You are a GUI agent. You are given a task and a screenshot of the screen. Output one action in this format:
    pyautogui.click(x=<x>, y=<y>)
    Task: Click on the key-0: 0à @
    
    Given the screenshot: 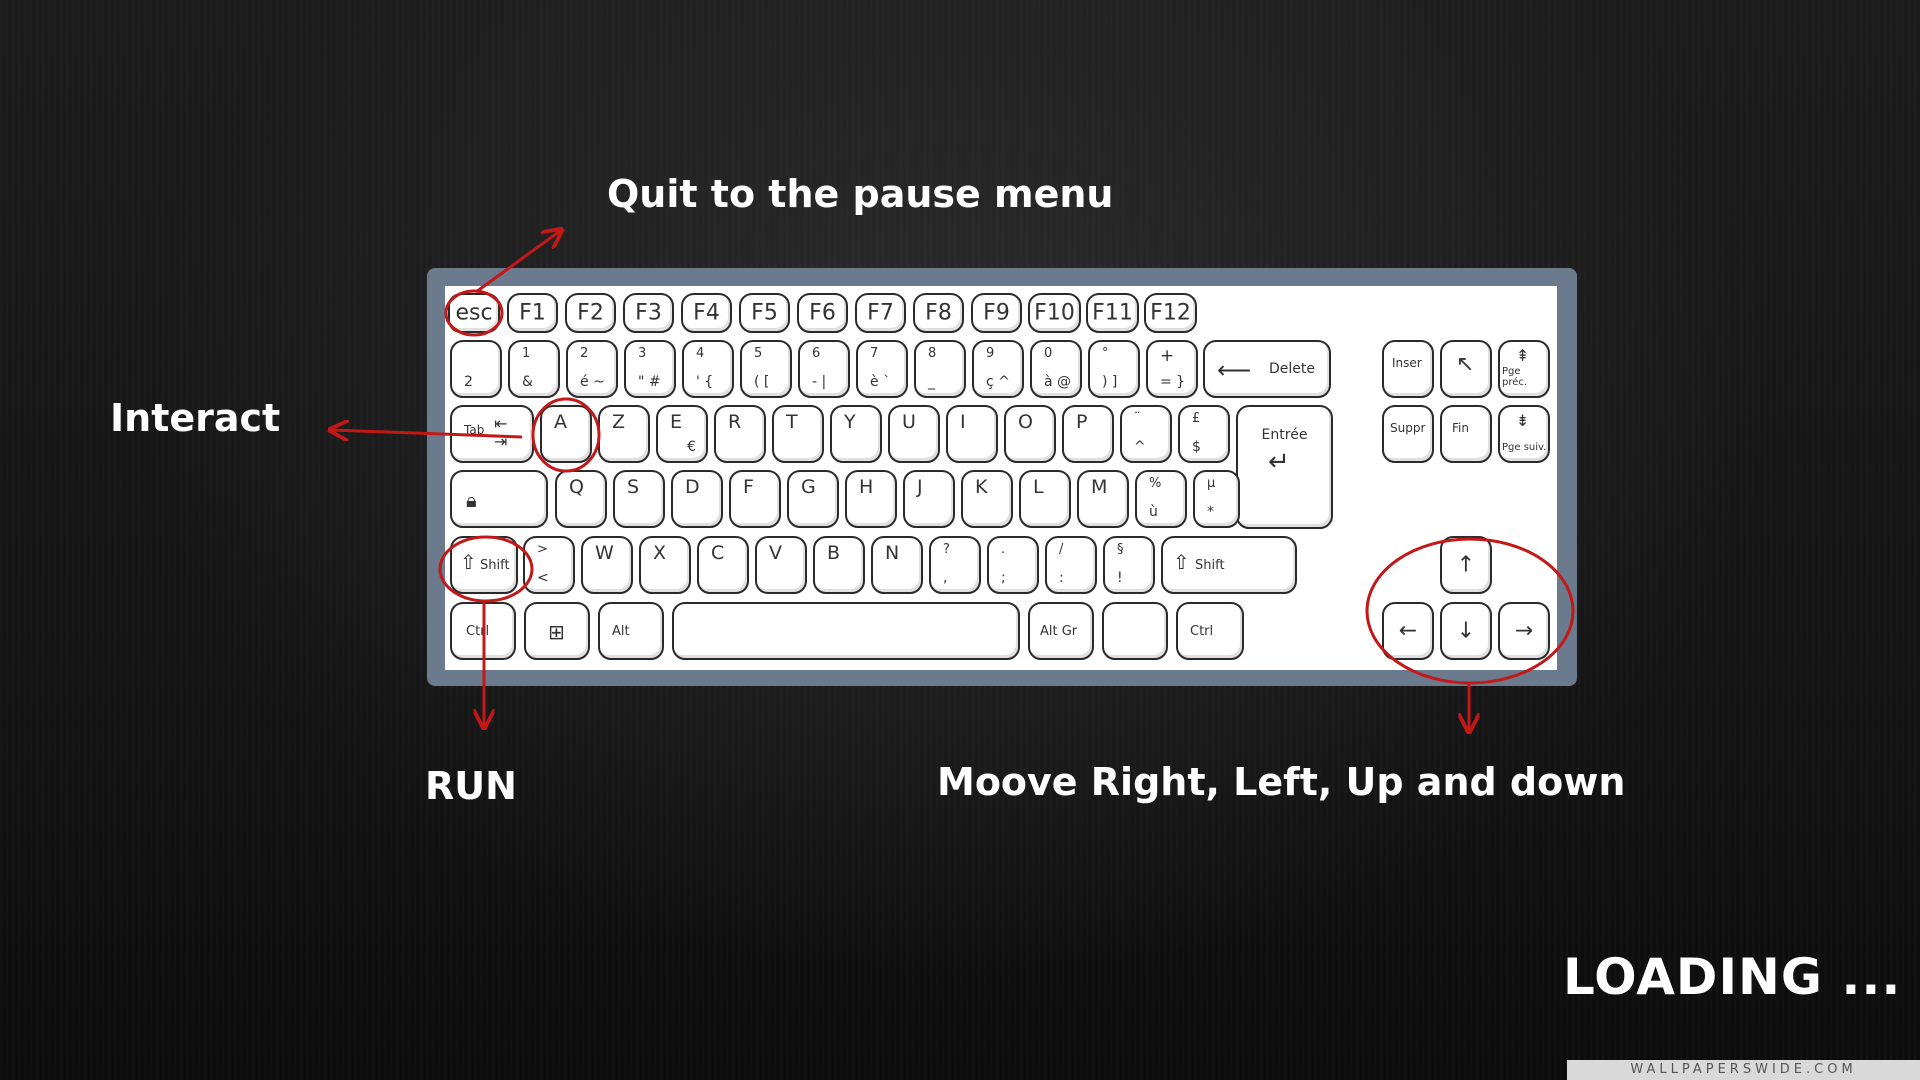 What is the action you would take?
    pyautogui.click(x=1056, y=369)
    